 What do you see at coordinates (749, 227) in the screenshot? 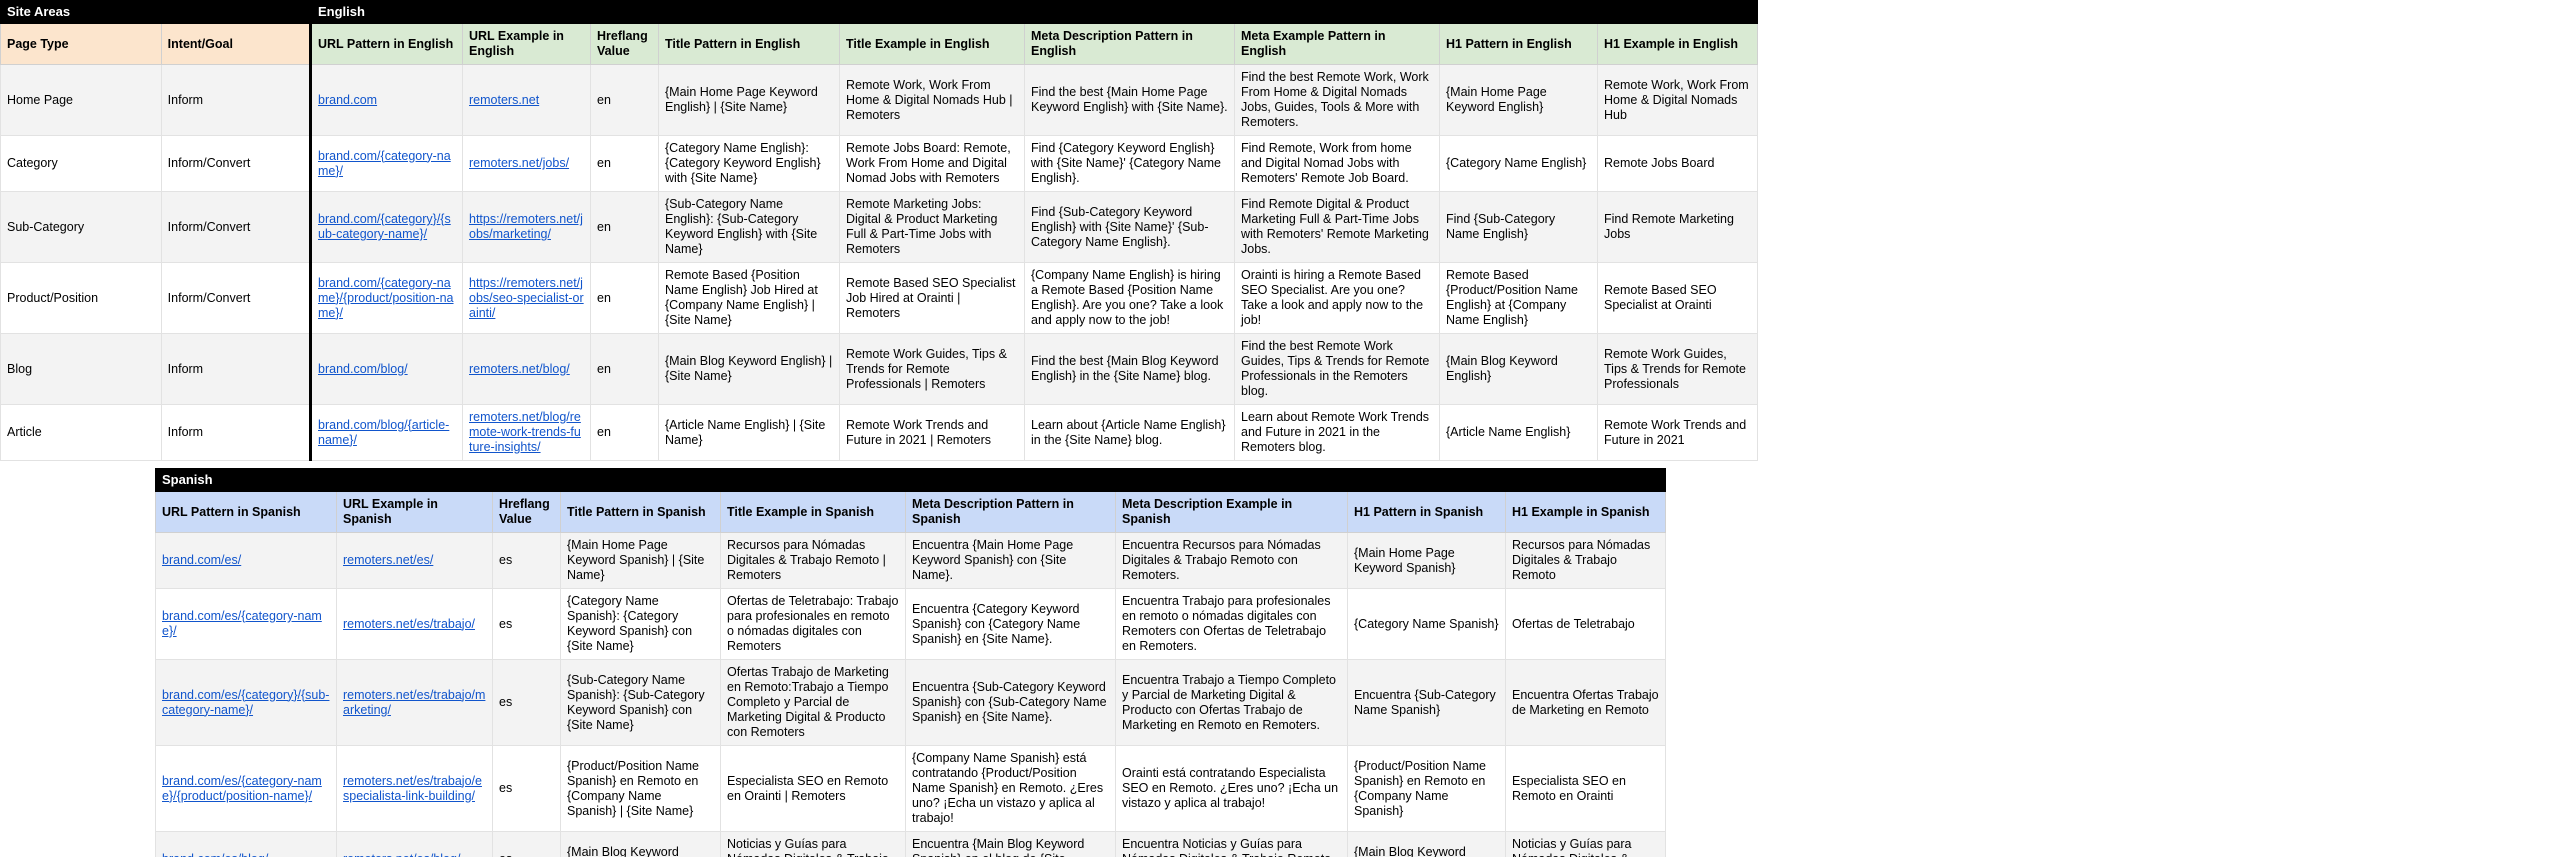
I see `cell-title-pattern-en: {Sub-Category Name English}` at bounding box center [749, 227].